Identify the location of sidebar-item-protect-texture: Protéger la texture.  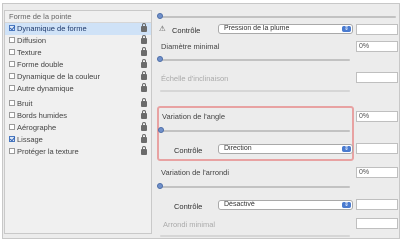
(78, 152).